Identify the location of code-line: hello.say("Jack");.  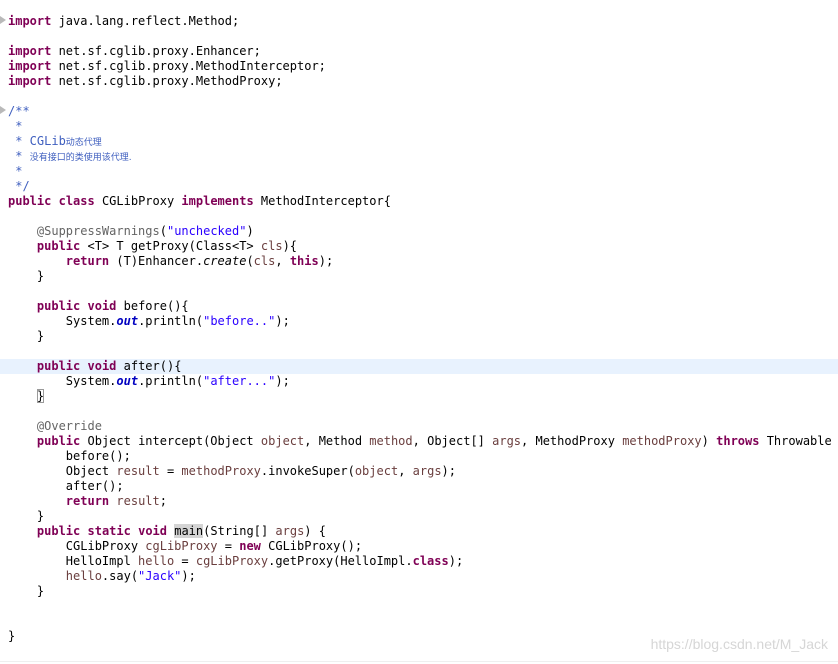
(419, 576).